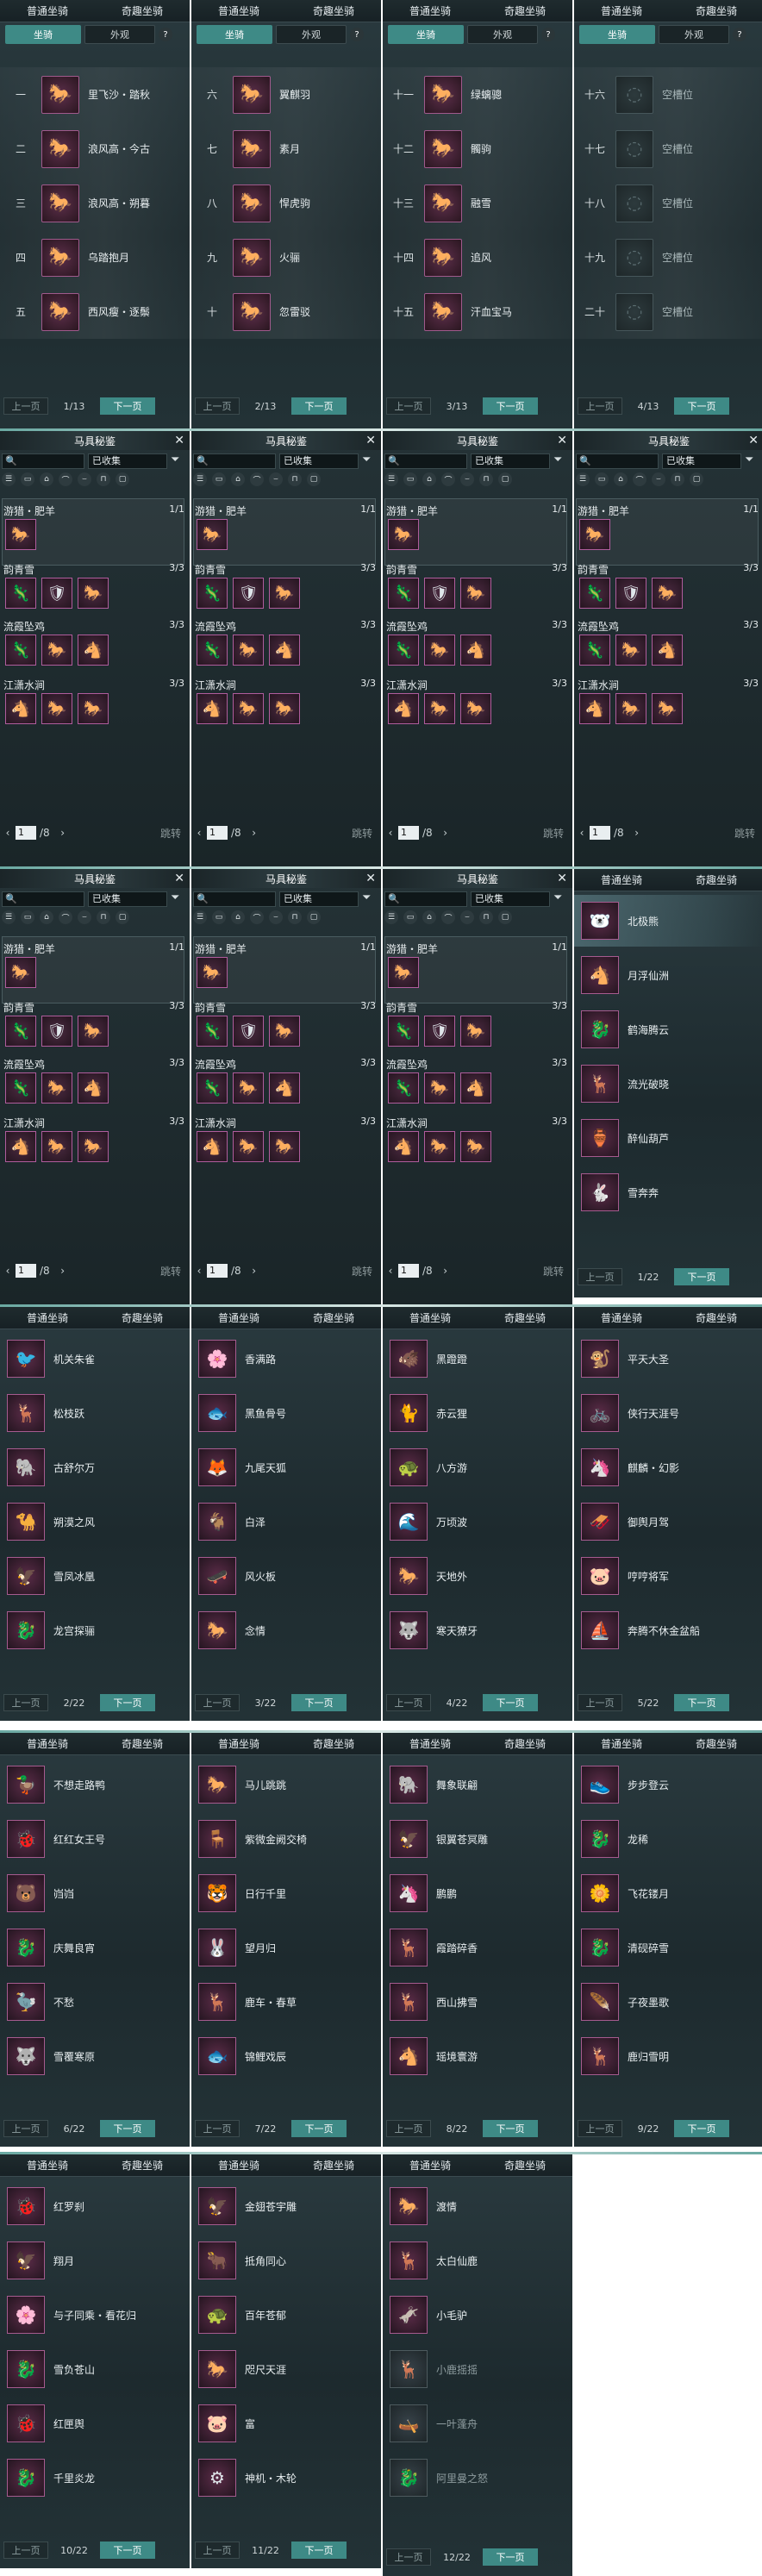  Describe the element at coordinates (478, 1413) in the screenshot. I see `fun-mount-item: 🐈 赤云狸` at that location.